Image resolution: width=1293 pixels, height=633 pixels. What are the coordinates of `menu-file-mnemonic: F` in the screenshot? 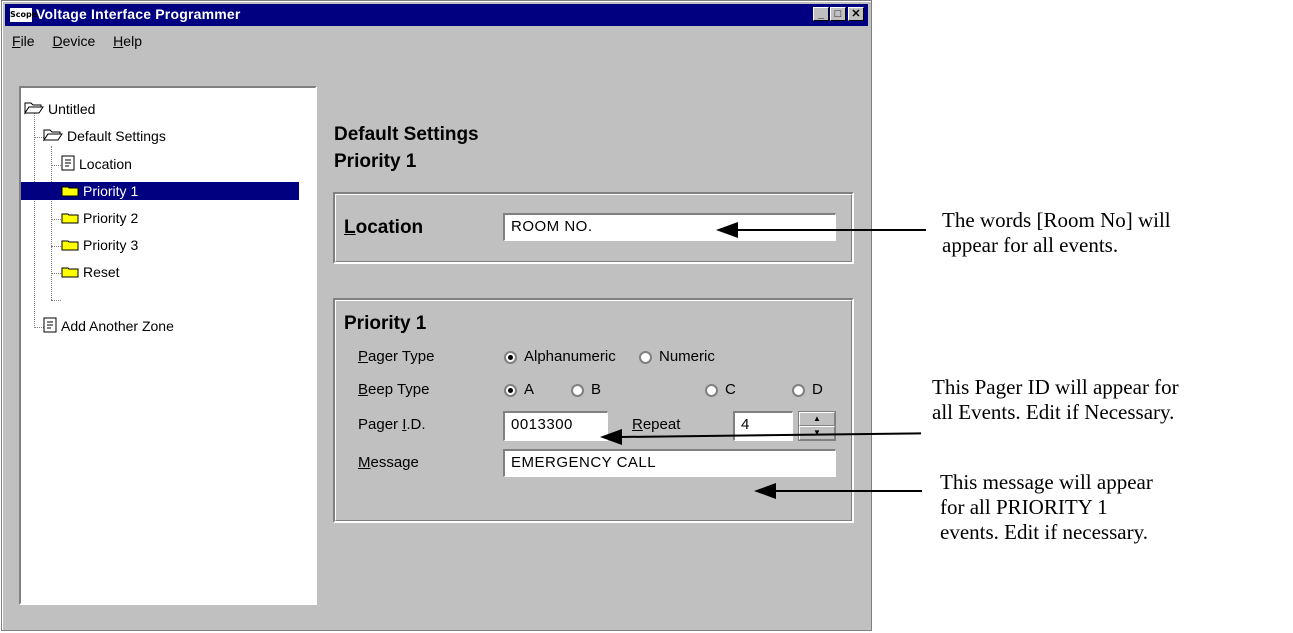 It's located at (16, 41).